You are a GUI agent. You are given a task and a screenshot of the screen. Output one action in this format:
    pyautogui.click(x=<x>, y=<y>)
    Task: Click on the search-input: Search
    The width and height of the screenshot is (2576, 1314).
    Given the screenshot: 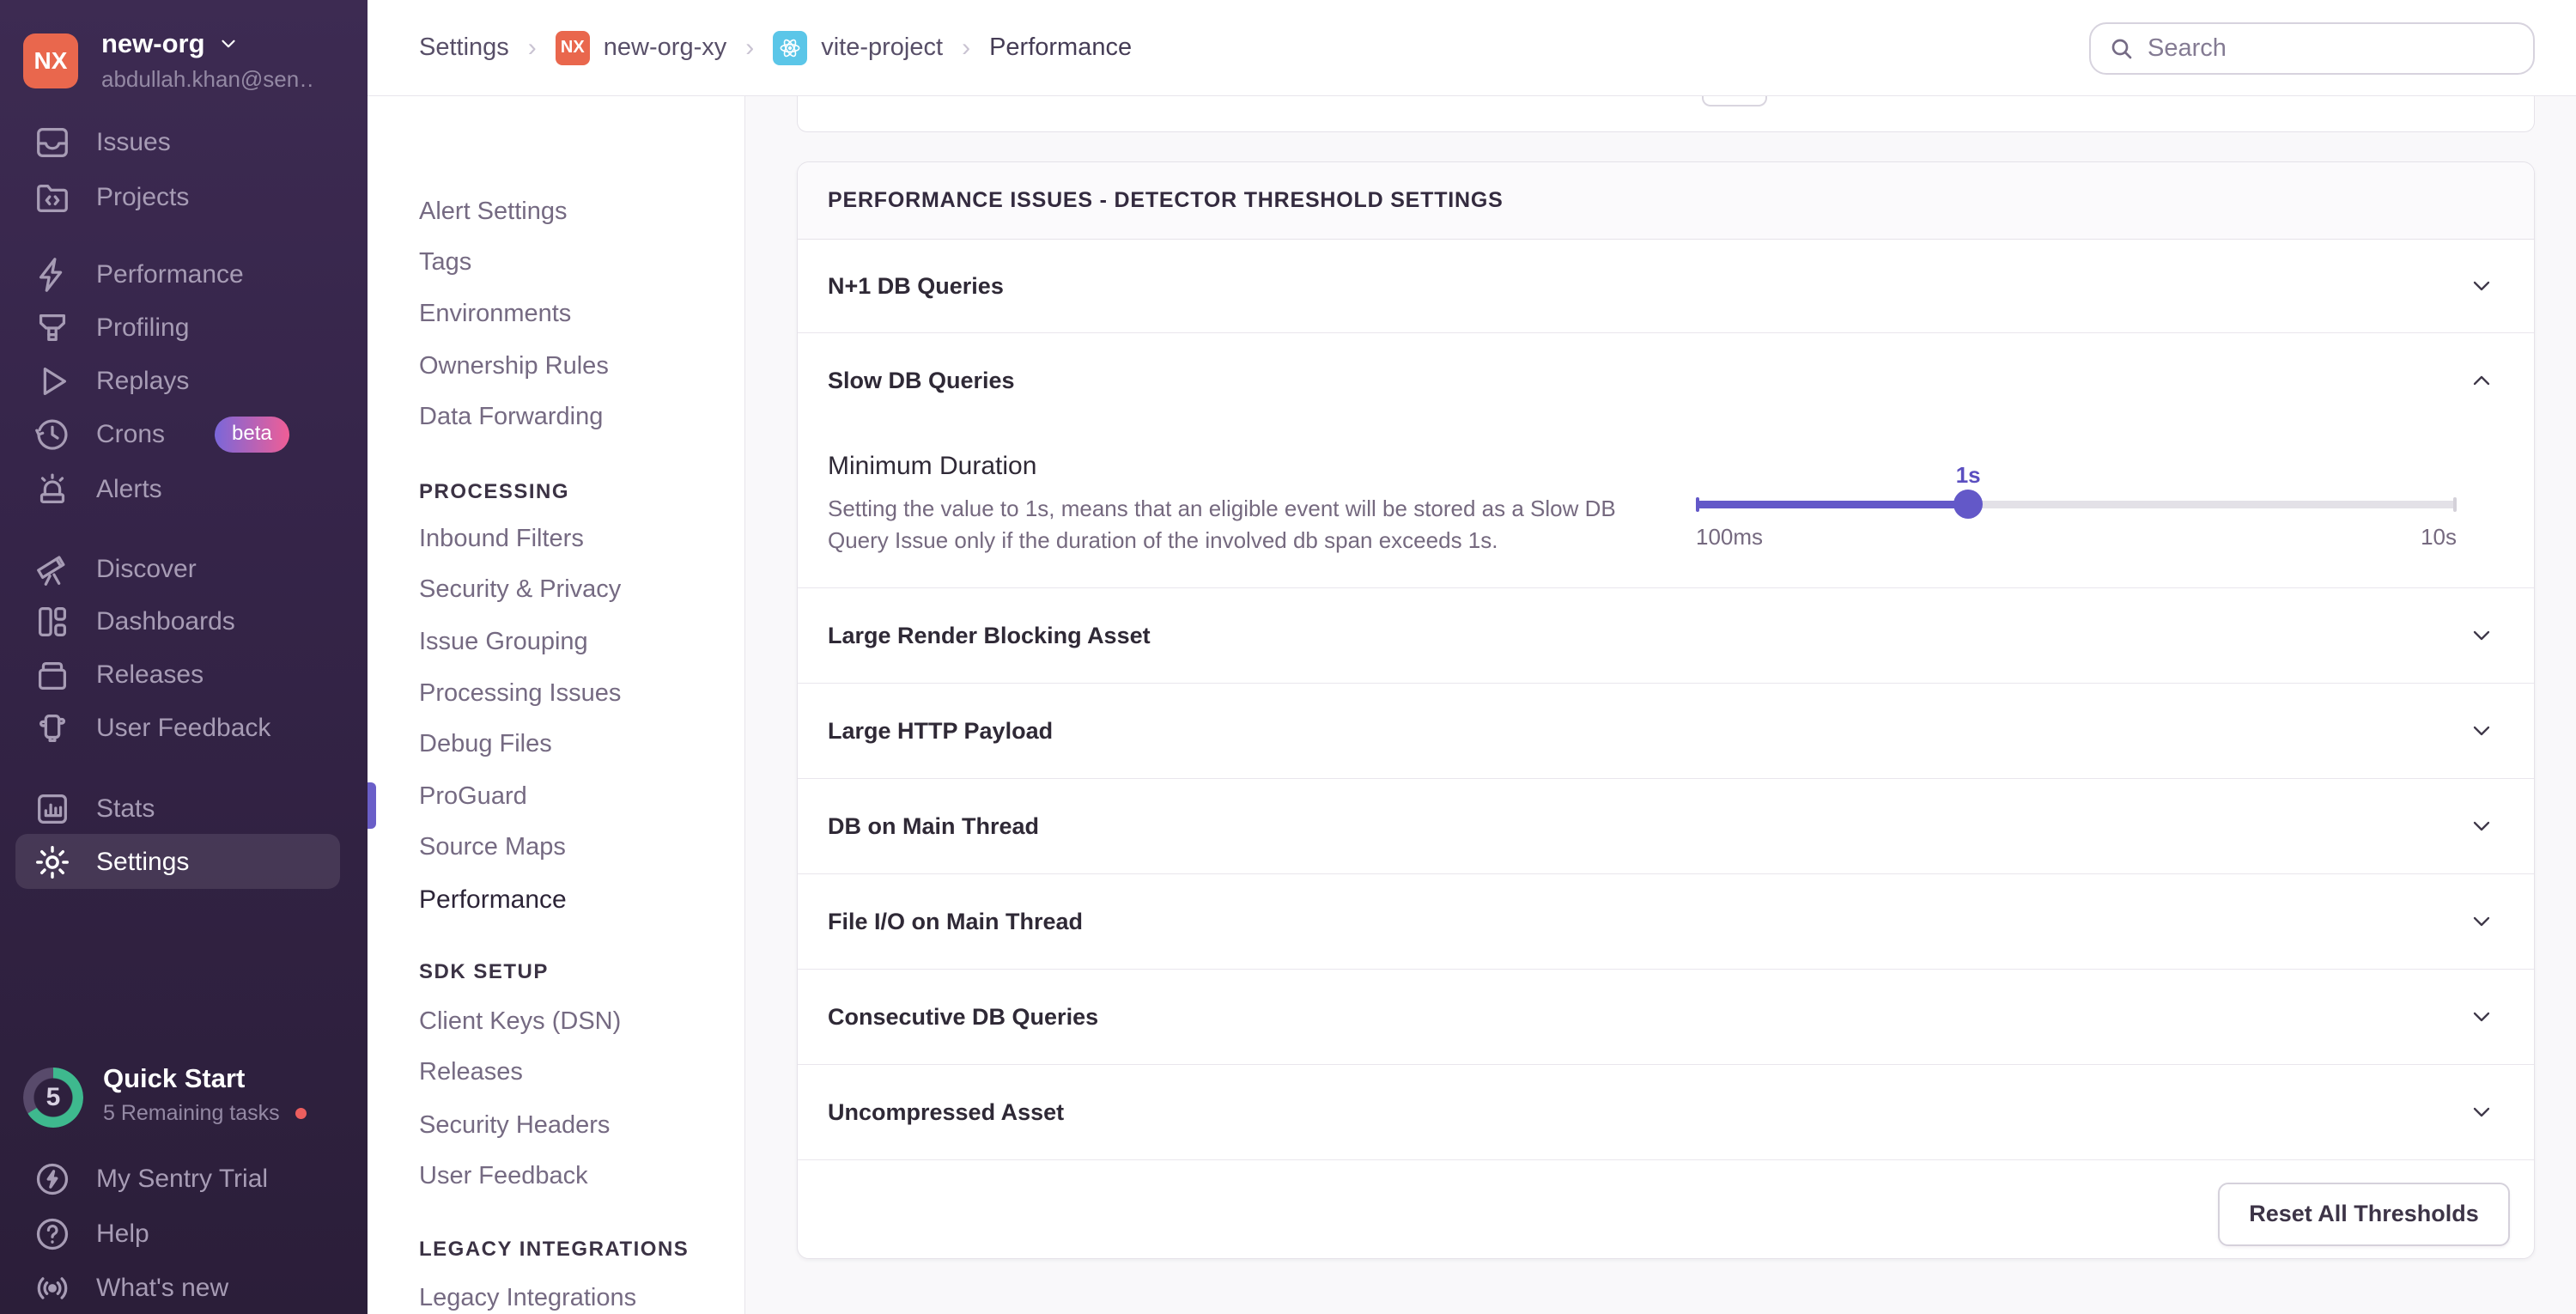 What is the action you would take?
    pyautogui.click(x=2312, y=48)
    